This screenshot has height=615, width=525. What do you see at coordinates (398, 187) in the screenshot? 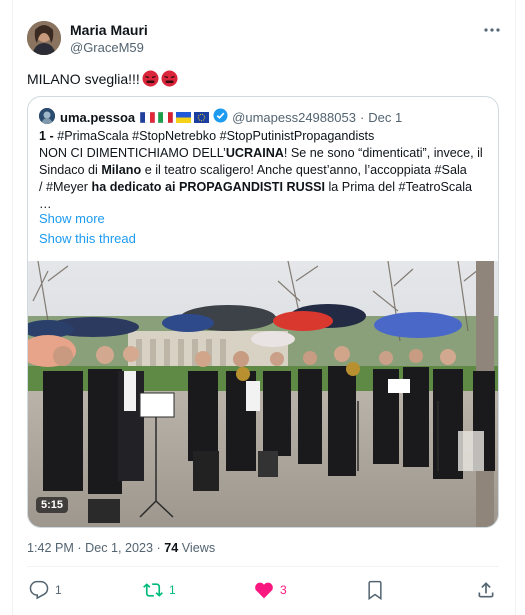
I see `quoted-text-segment: la Prima del #TeatroScala` at bounding box center [398, 187].